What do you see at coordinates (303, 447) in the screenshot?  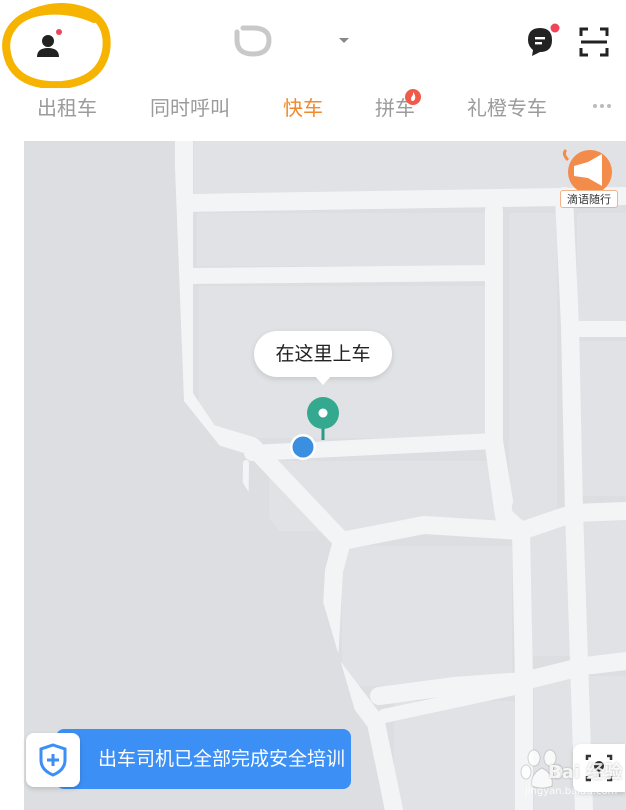 I see `current-location-icon` at bounding box center [303, 447].